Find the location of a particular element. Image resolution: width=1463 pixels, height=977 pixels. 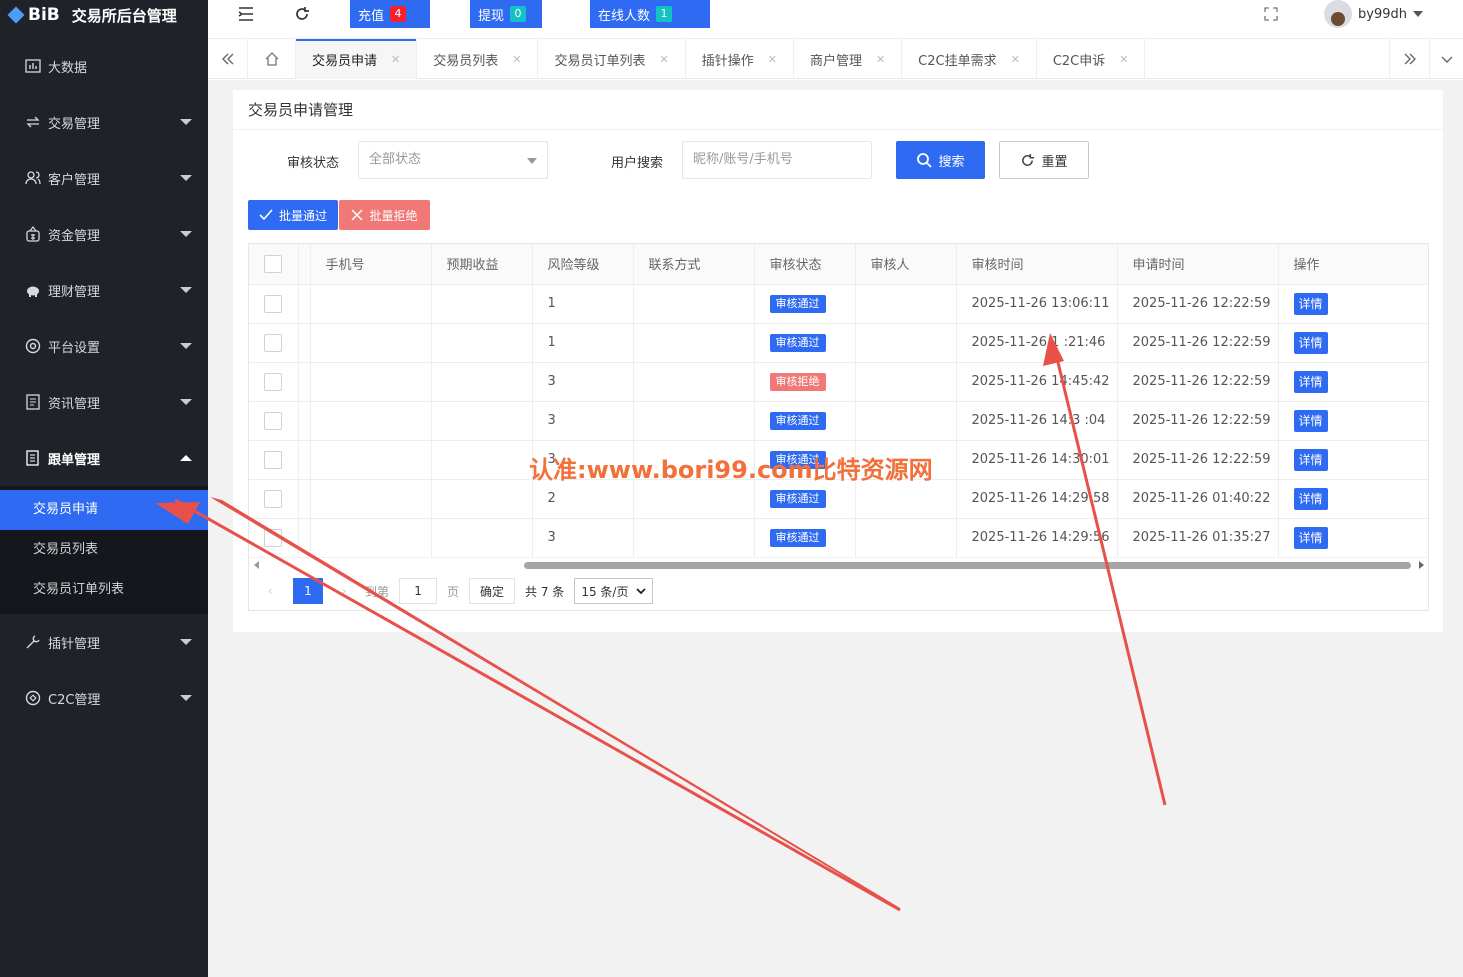

sidebar-item-funds: 资金管理 is located at coordinates (104, 234).